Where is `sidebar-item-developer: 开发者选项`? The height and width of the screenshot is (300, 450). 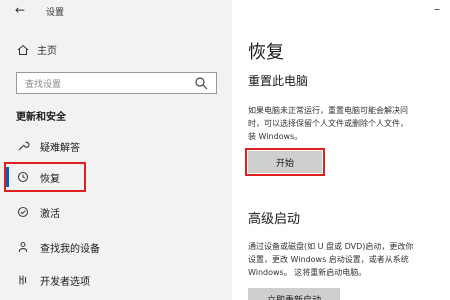 sidebar-item-developer: 开发者选项 is located at coordinates (53, 280).